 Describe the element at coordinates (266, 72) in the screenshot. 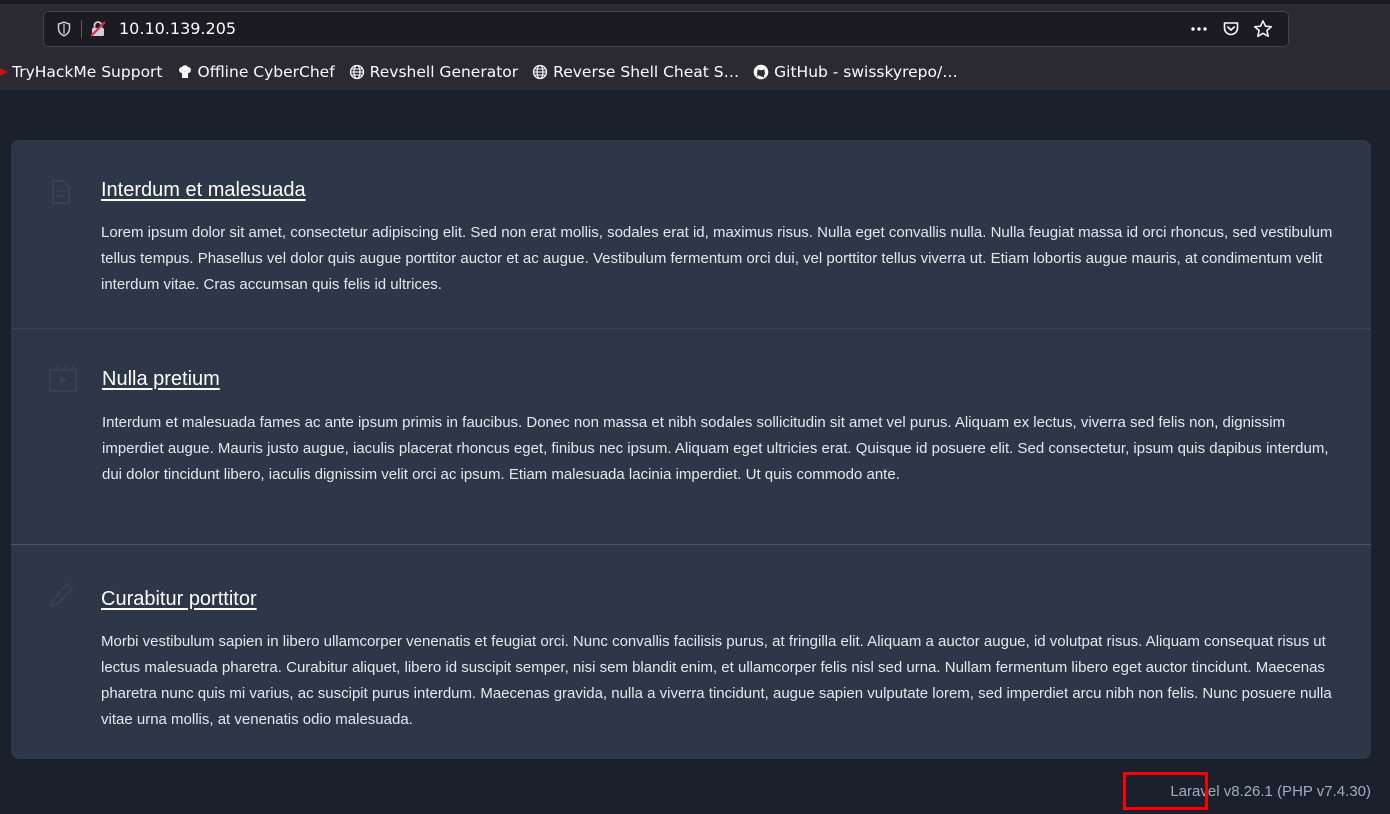

I see `bookmark-label: Offline CyberChef` at that location.